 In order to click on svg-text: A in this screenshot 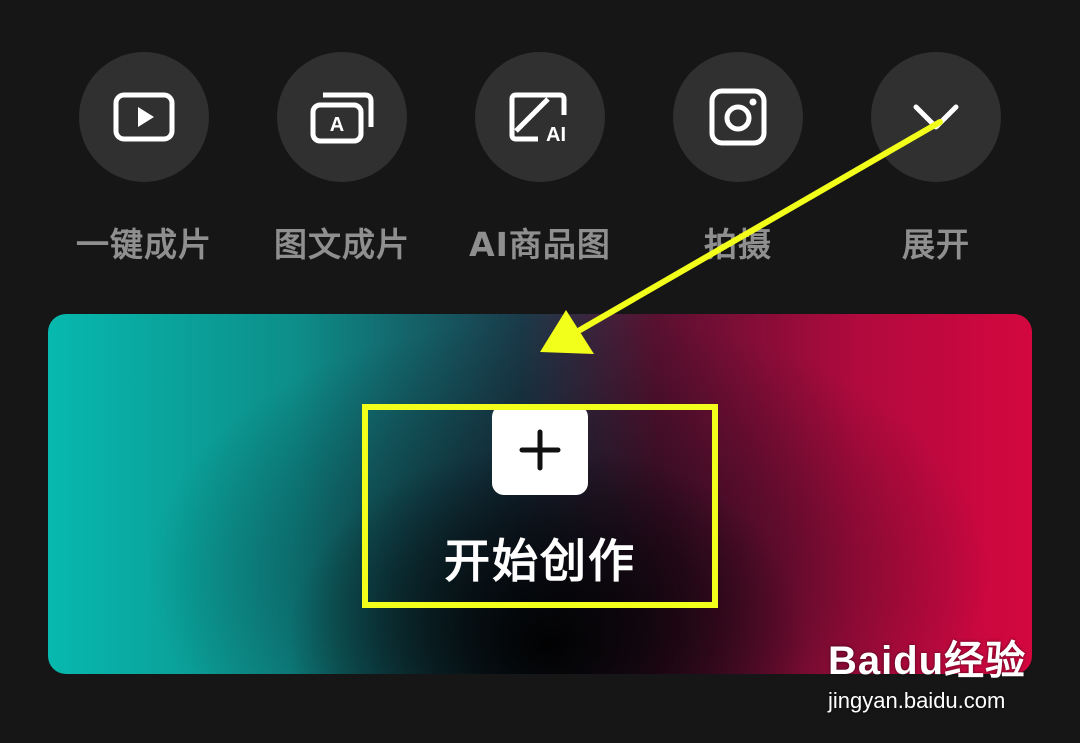, I will do `click(337, 125)`.